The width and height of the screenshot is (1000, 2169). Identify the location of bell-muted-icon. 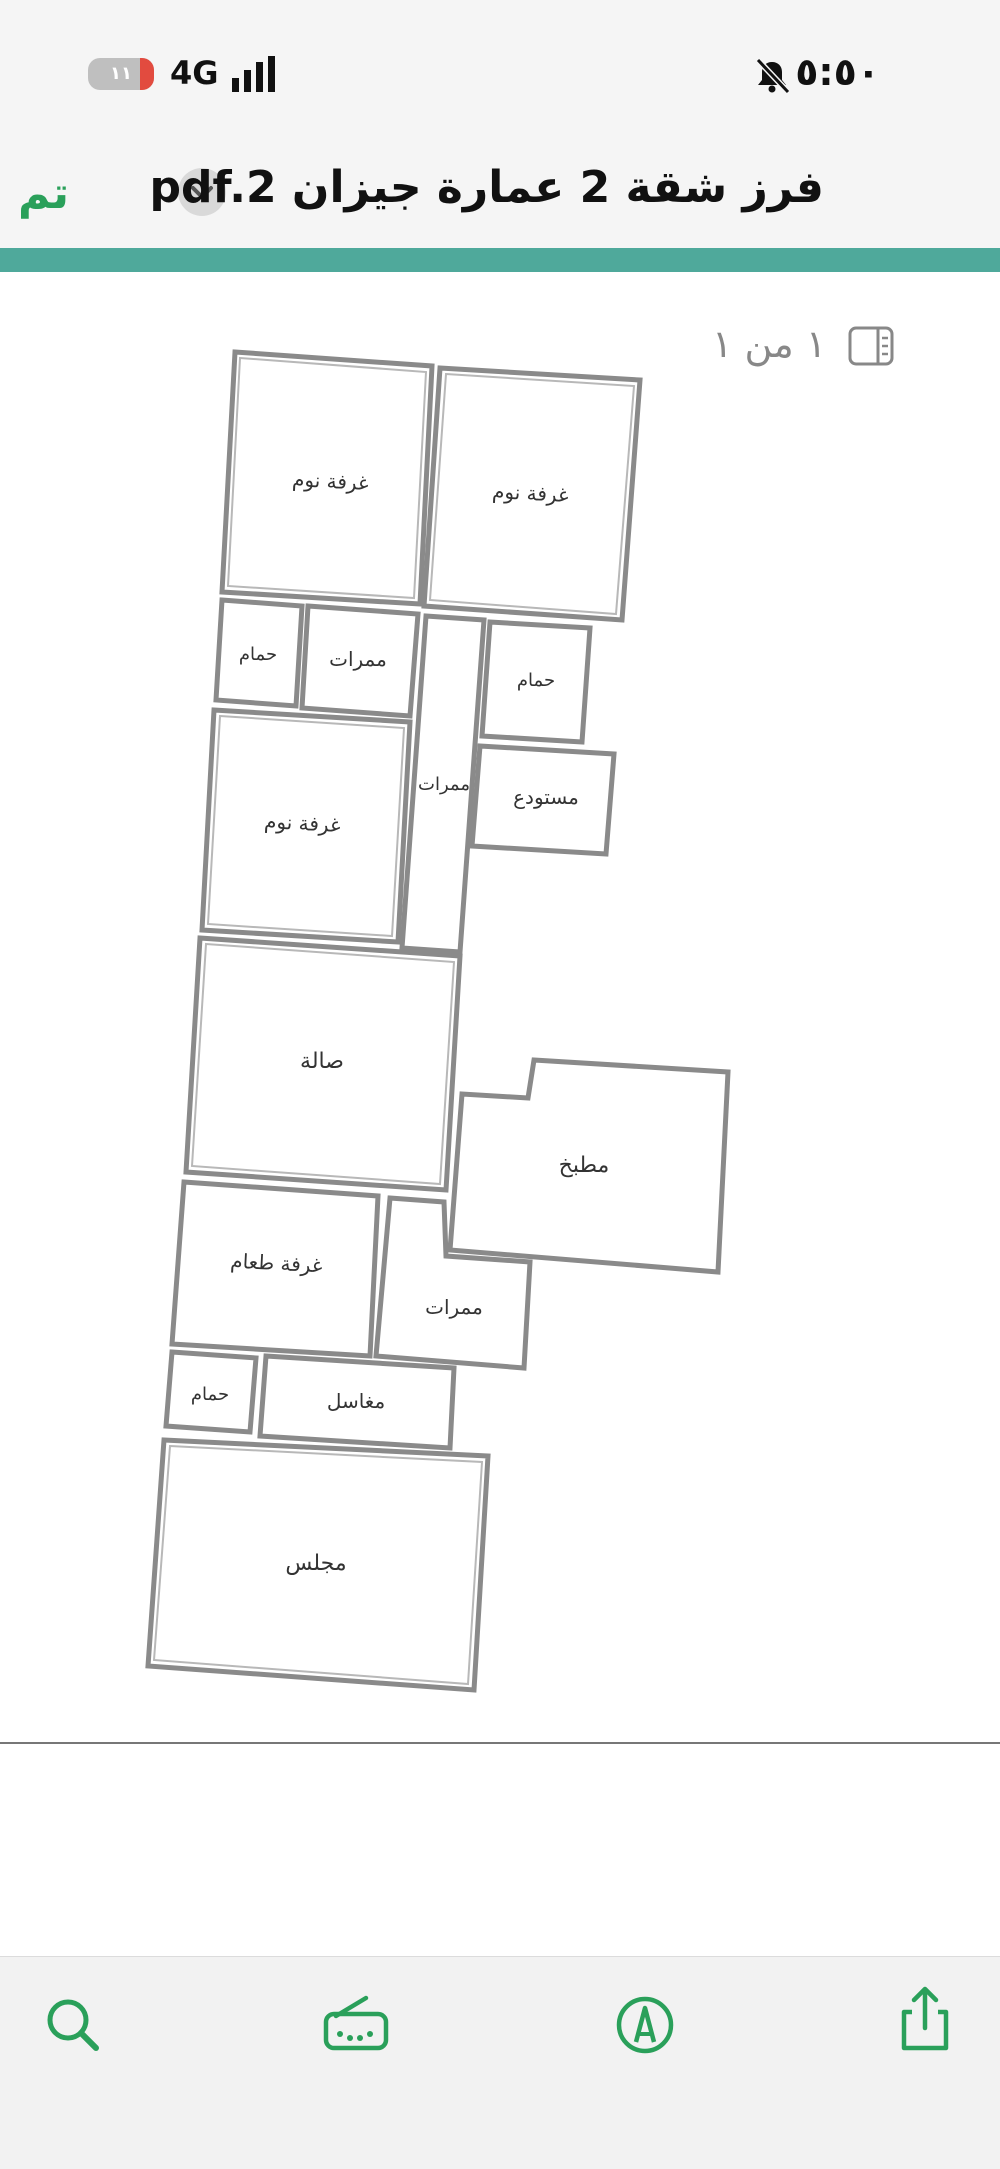
(773, 76).